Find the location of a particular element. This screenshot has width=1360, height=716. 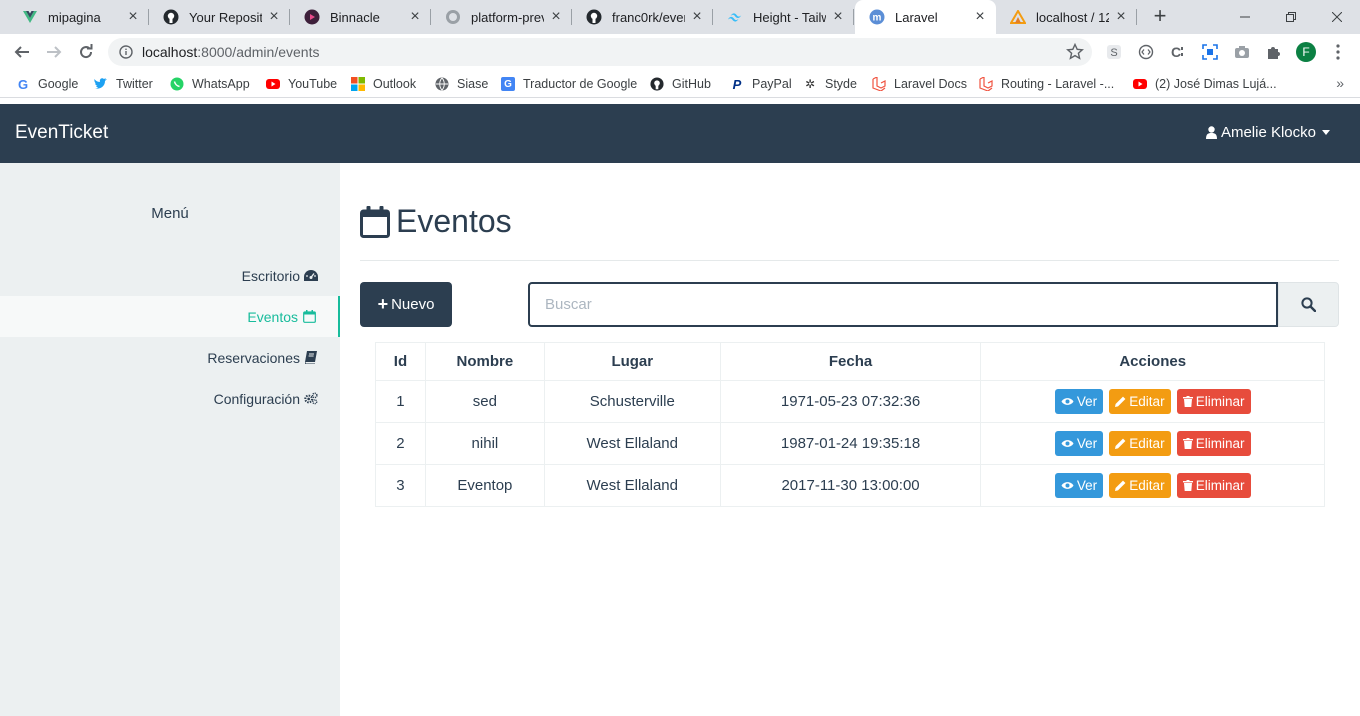

bookmark-outlook: Outlook is located at coordinates (383, 84).